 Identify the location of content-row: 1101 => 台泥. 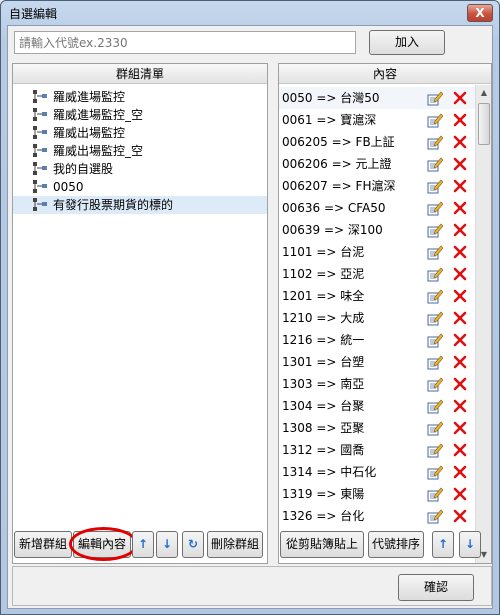
(377, 252).